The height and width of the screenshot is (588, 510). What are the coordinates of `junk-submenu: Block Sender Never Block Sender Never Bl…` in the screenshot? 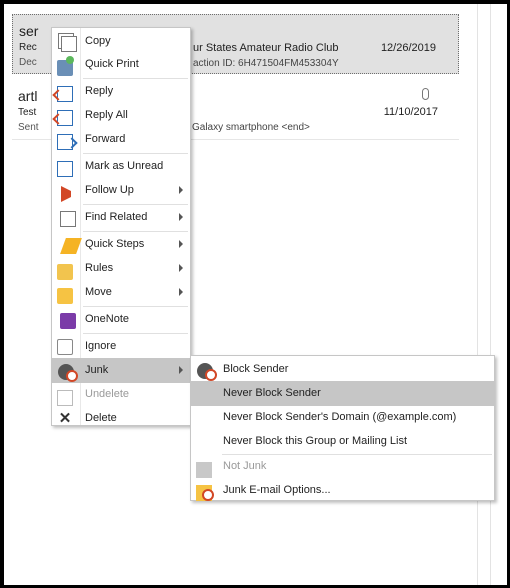 It's located at (342, 428).